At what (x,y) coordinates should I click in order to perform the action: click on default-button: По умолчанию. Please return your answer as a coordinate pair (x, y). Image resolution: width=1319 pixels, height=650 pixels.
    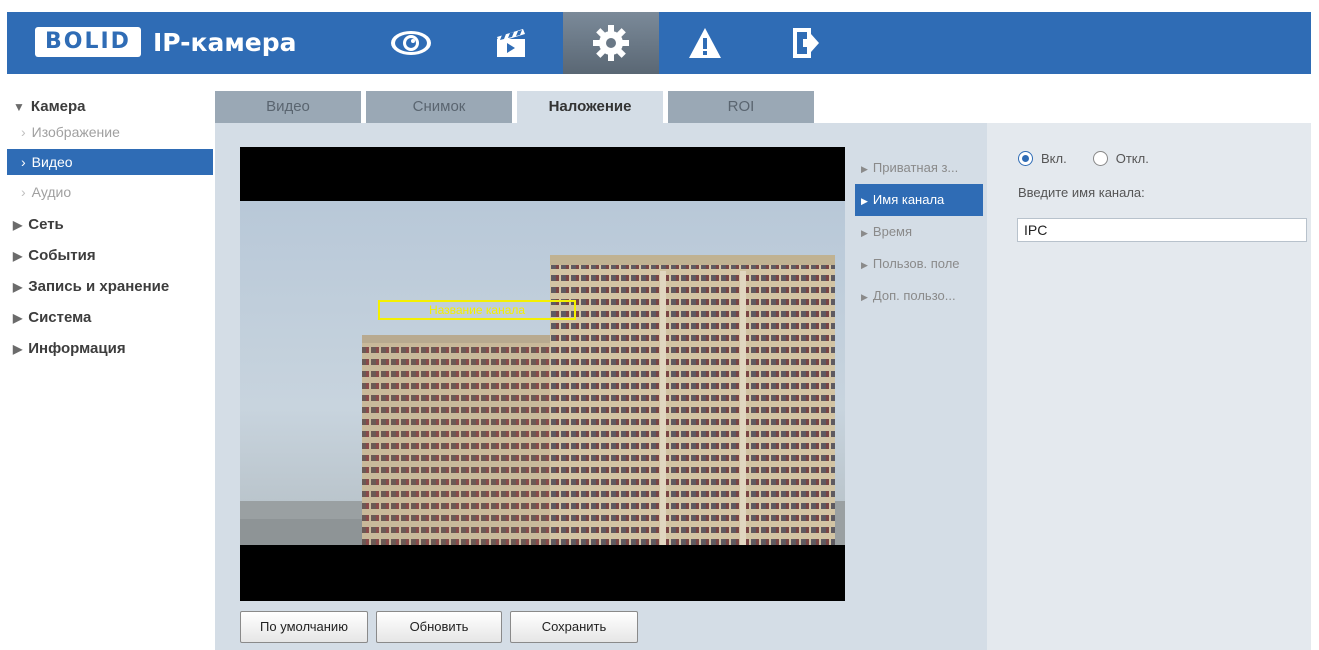
    Looking at the image, I should click on (304, 627).